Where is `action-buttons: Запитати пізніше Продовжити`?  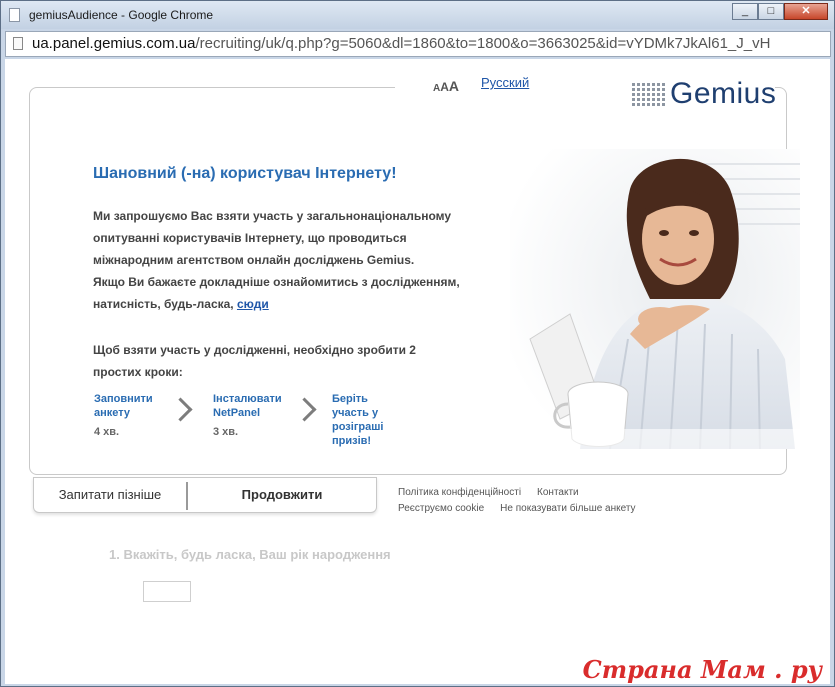
action-buttons: Запитати пізніше Продовжити is located at coordinates (205, 495).